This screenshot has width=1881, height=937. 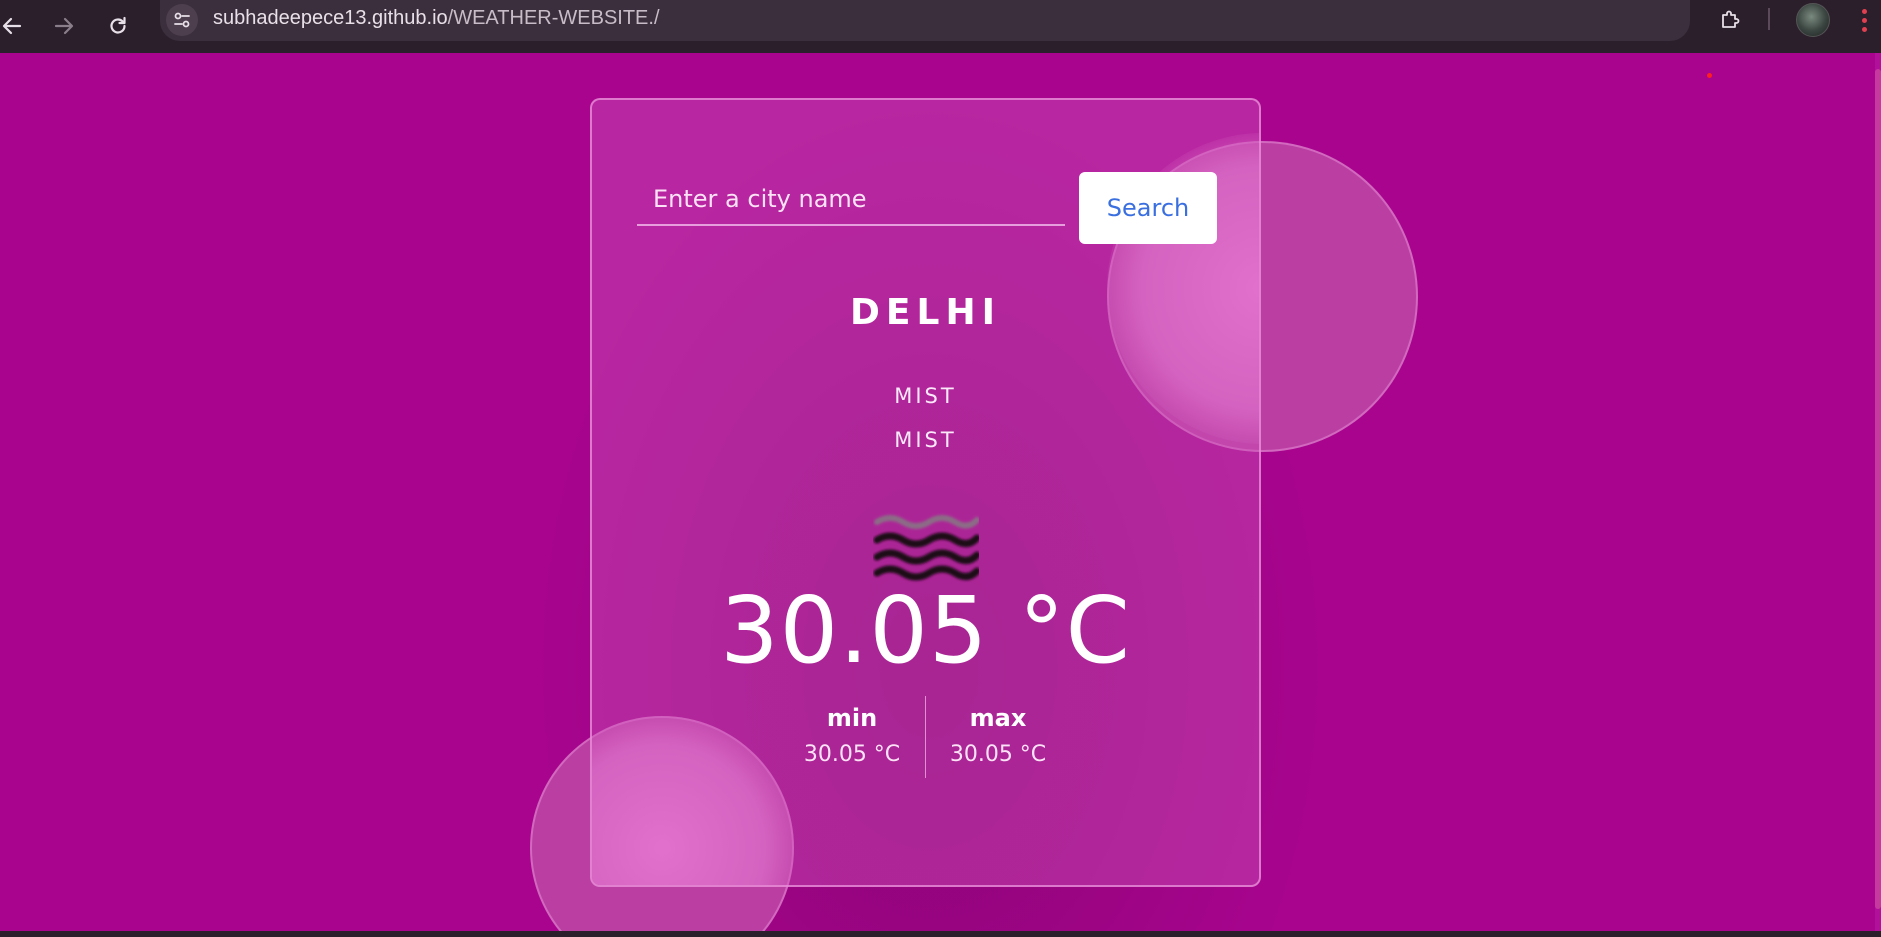 I want to click on window-bottom-edge, so click(x=940, y=934).